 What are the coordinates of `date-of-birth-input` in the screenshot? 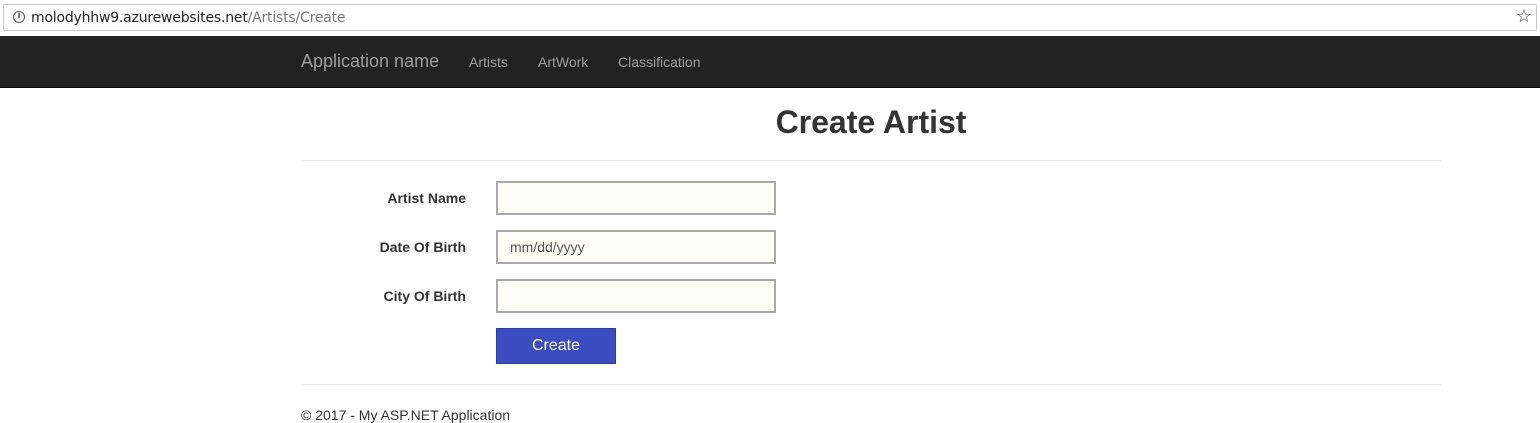 It's located at (636, 247).